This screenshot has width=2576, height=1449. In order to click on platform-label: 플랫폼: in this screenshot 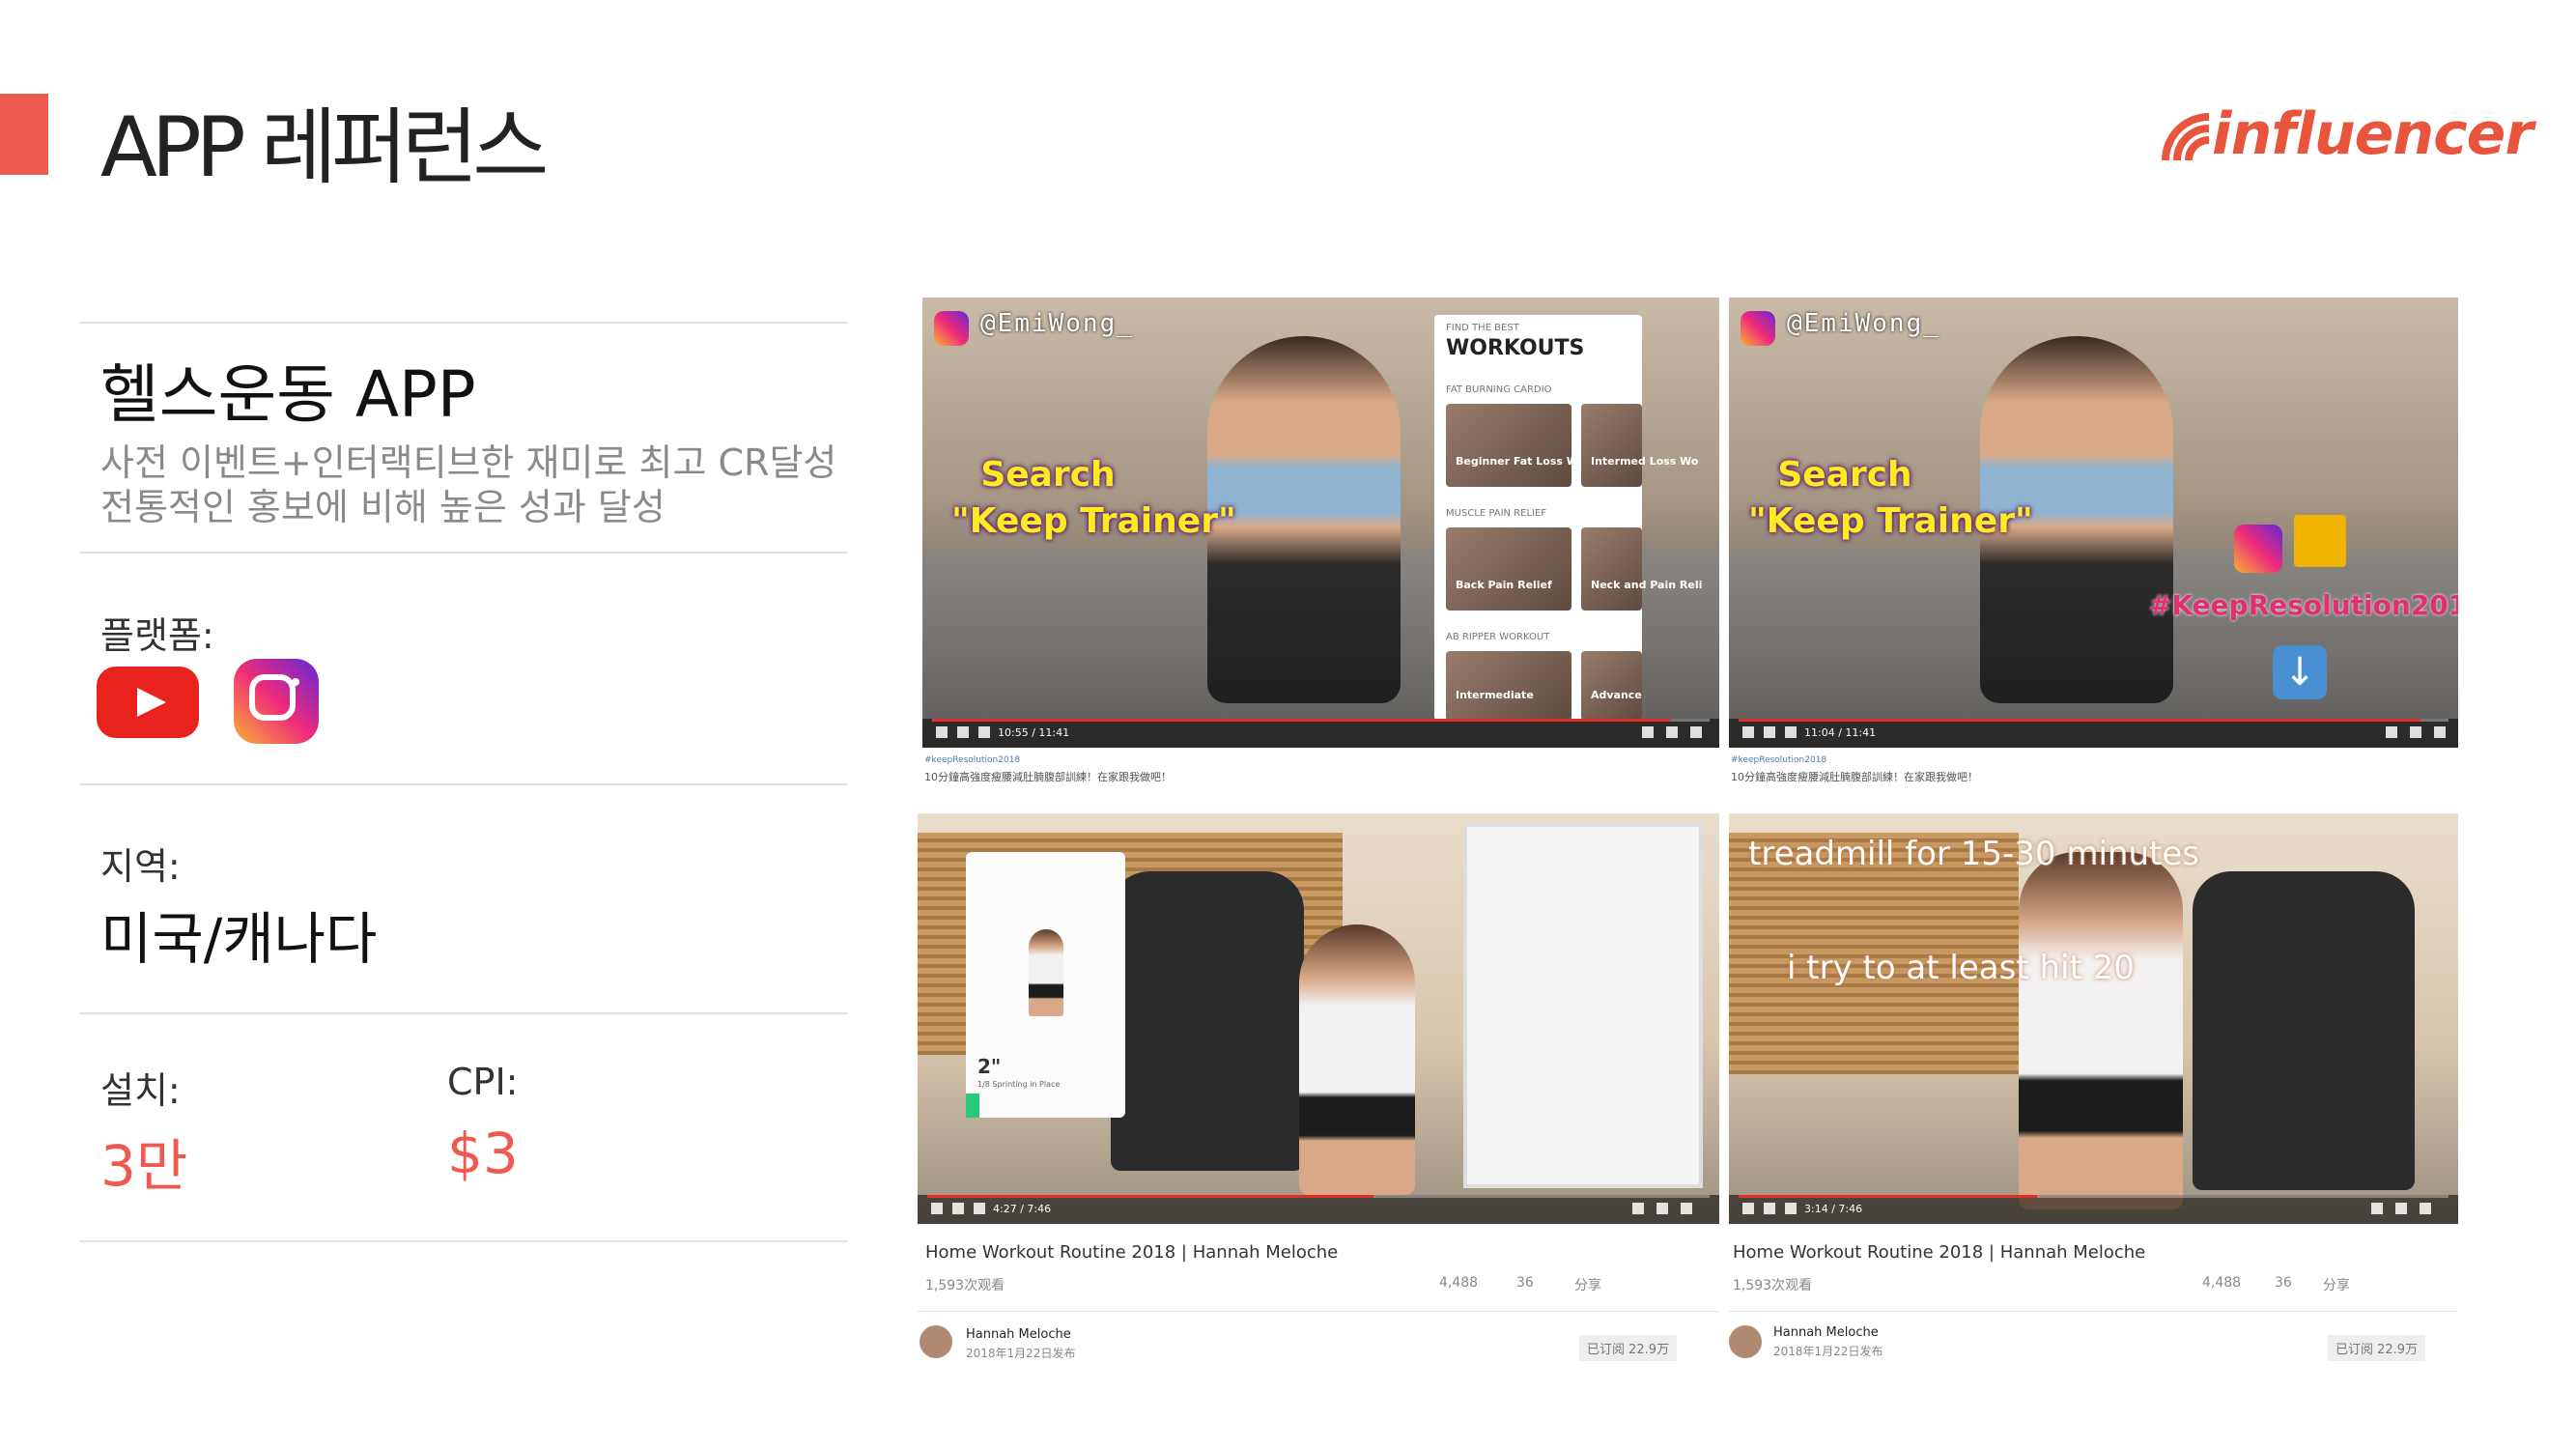, I will do `click(157, 635)`.